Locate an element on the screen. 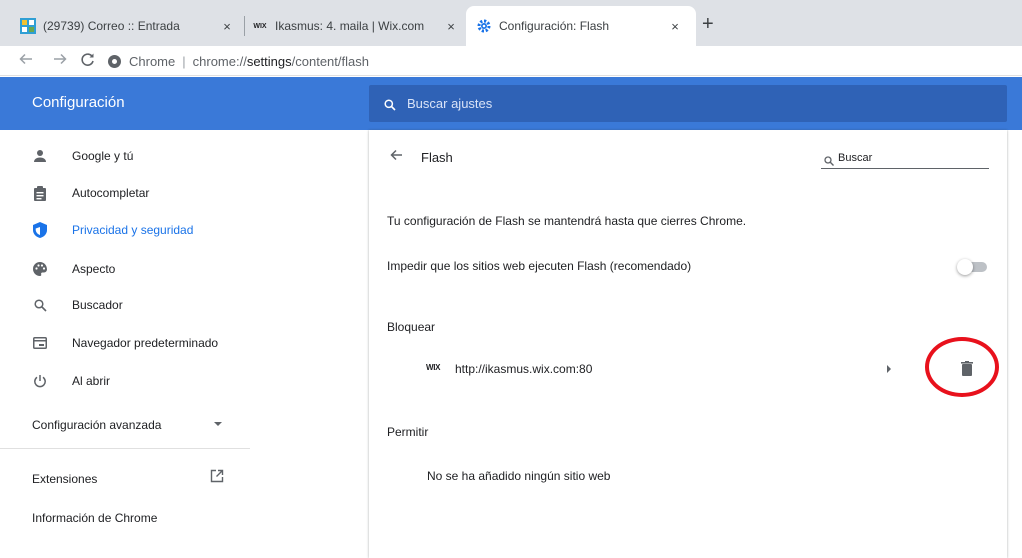 This screenshot has height=558, width=1022. browser-window-icon is located at coordinates (40, 343).